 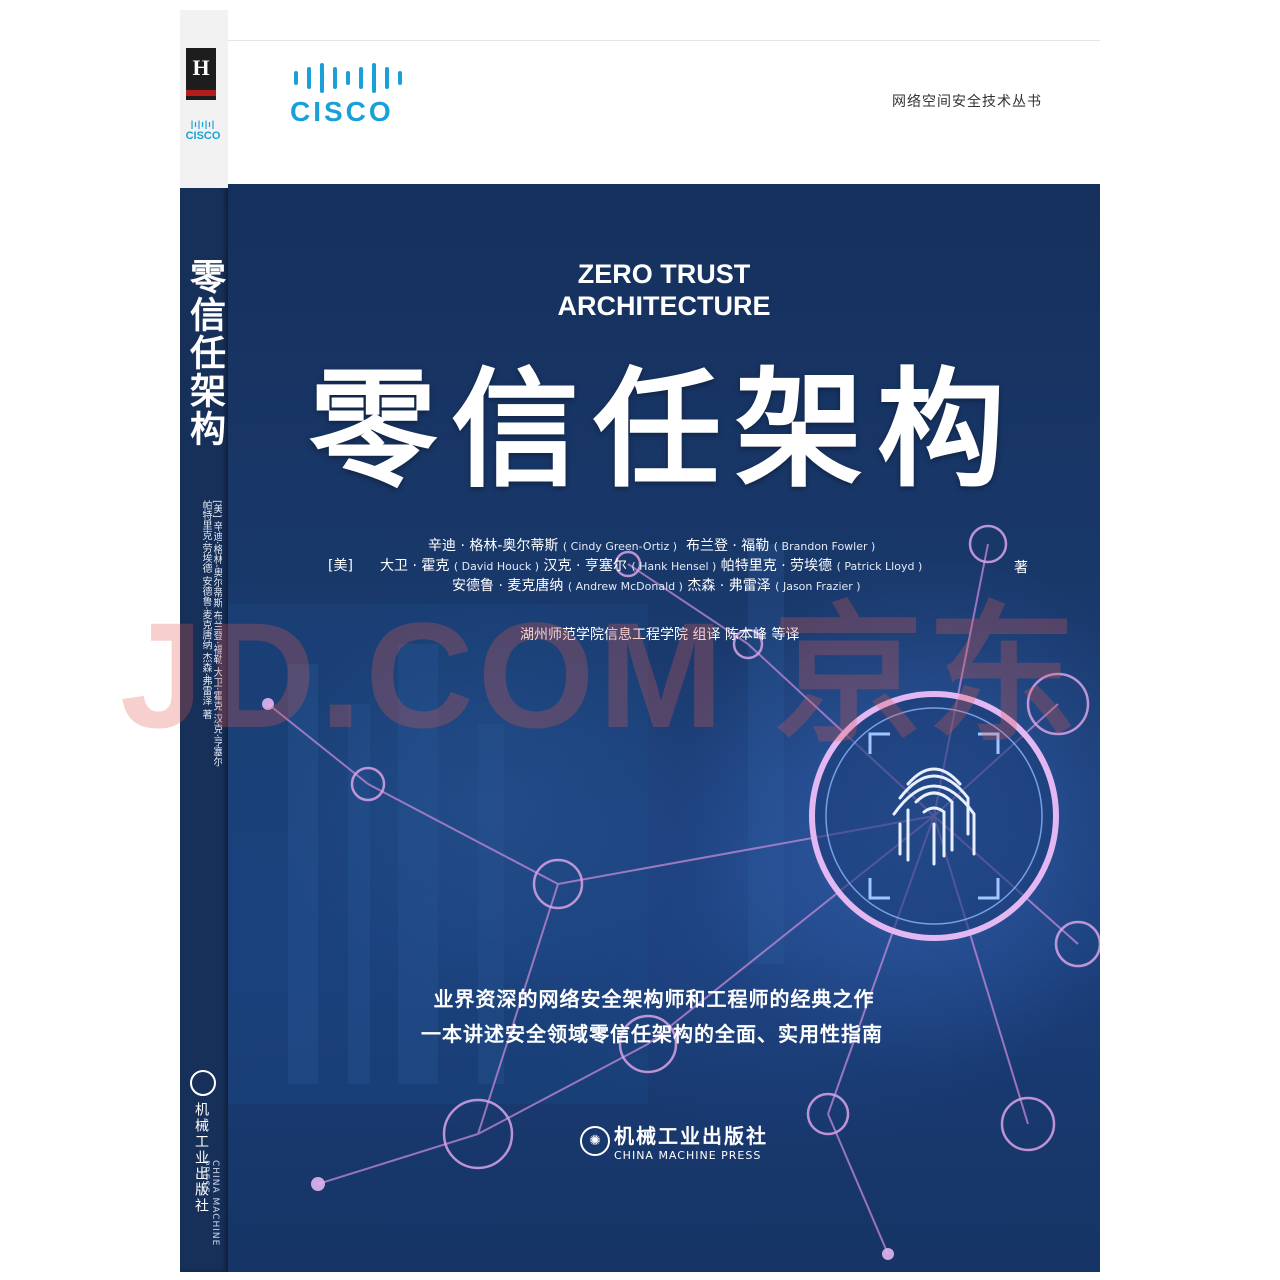 What do you see at coordinates (691, 1136) in the screenshot?
I see `publisher-name: 机械工业出版社` at bounding box center [691, 1136].